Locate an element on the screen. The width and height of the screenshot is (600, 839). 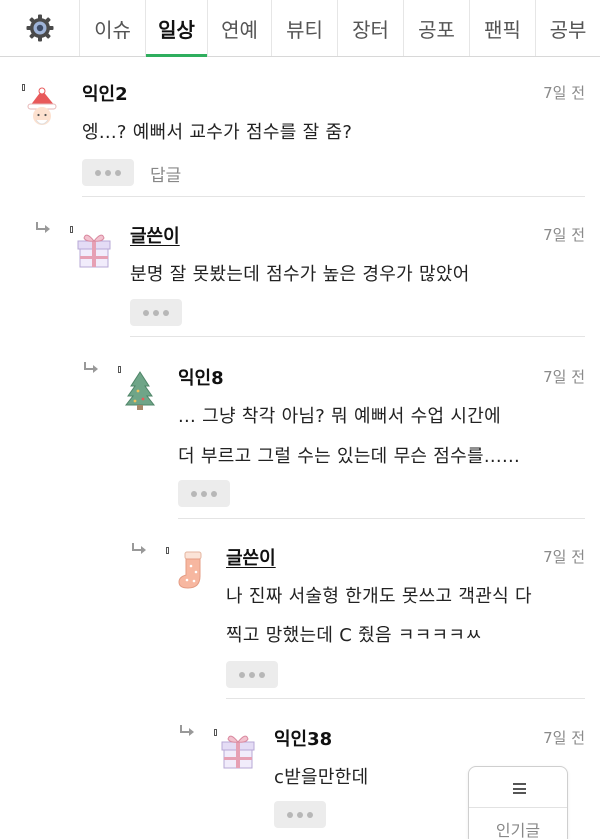
comment-text-line: 찍고 망했는데 C 줬음 ㅋㅋㅋㅋㅆ is located at coordinates (354, 635).